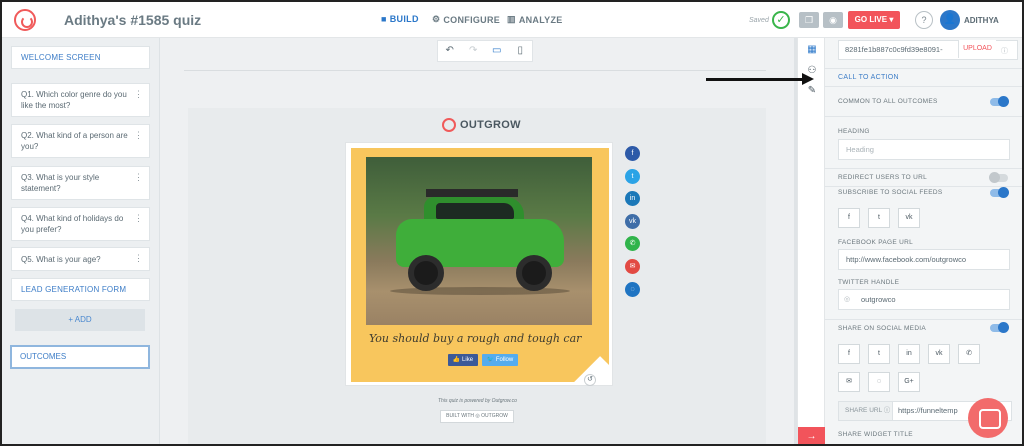 The image size is (1024, 446). What do you see at coordinates (74, 141) in the screenshot?
I see `sidebar-item-label: Q2. What kind of a person are you?` at bounding box center [74, 141].